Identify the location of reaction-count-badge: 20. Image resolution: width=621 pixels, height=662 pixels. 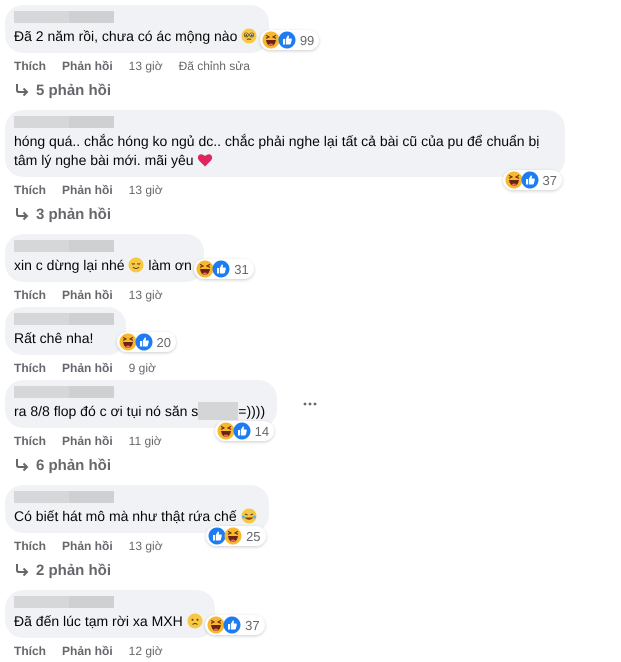
(146, 342).